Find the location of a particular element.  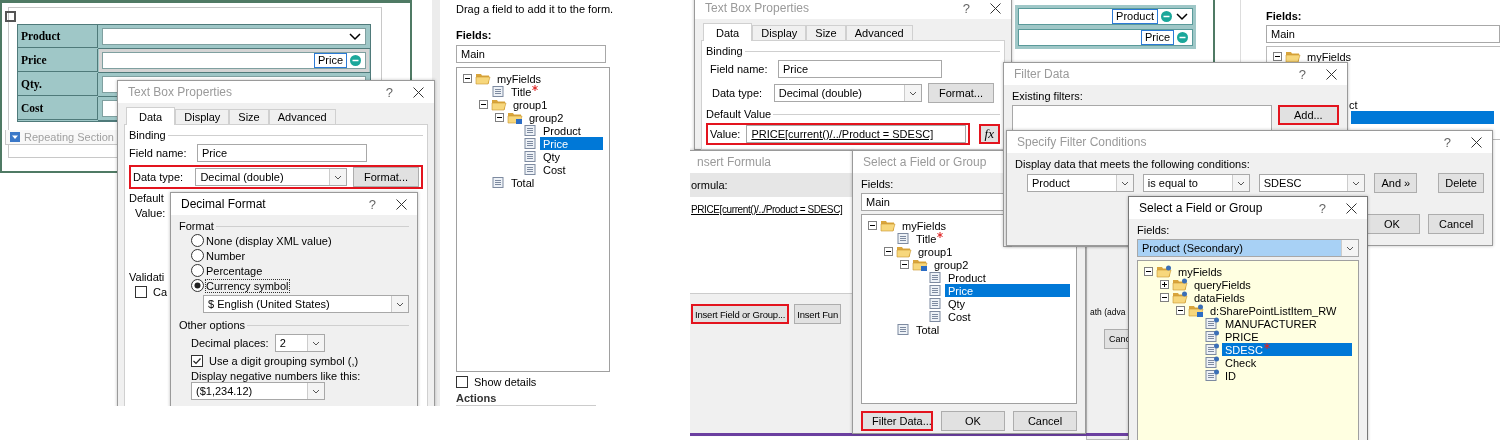

group-heading: Other options is located at coordinates (294, 325).